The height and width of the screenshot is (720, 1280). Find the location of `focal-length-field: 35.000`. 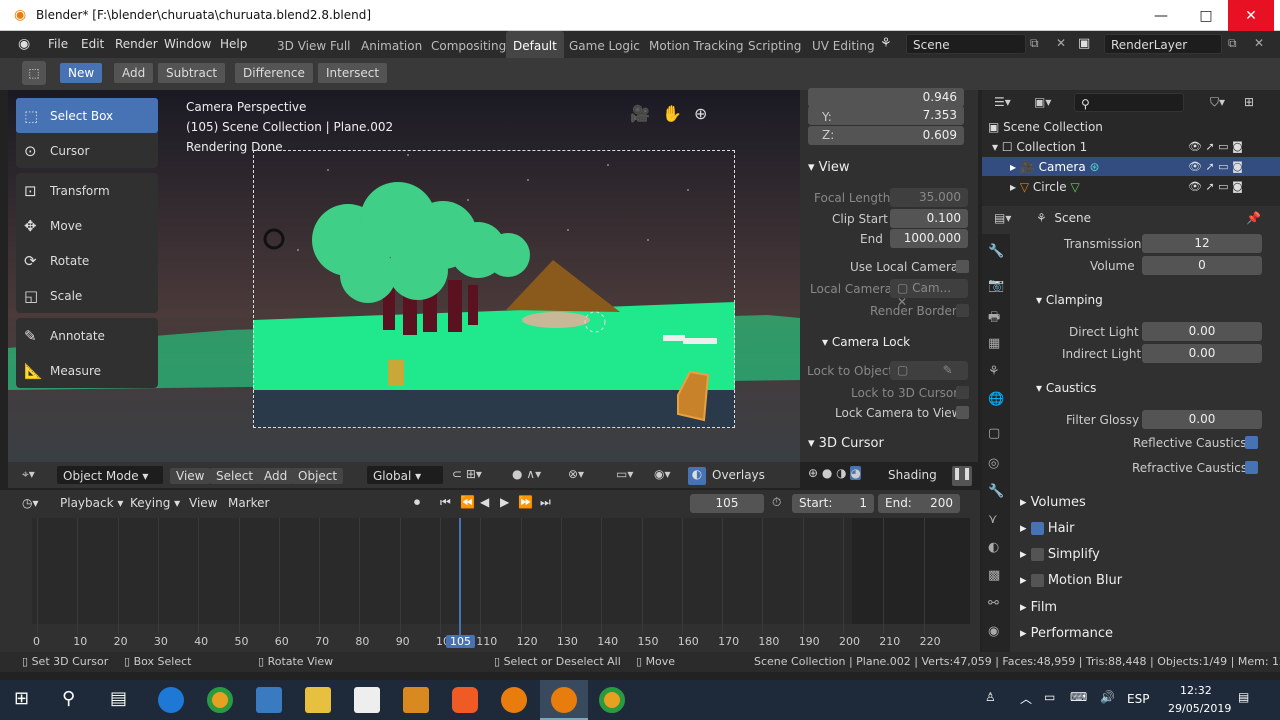

focal-length-field: 35.000 is located at coordinates (929, 197).